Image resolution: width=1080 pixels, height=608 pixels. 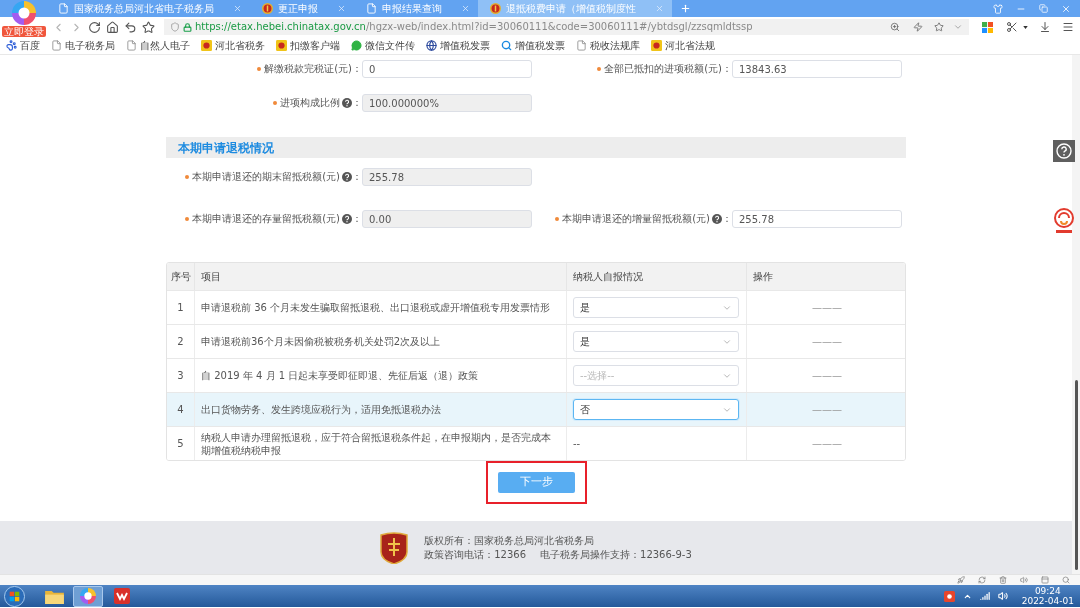 I want to click on bookmark-link: 河北省税务, so click(x=233, y=45).